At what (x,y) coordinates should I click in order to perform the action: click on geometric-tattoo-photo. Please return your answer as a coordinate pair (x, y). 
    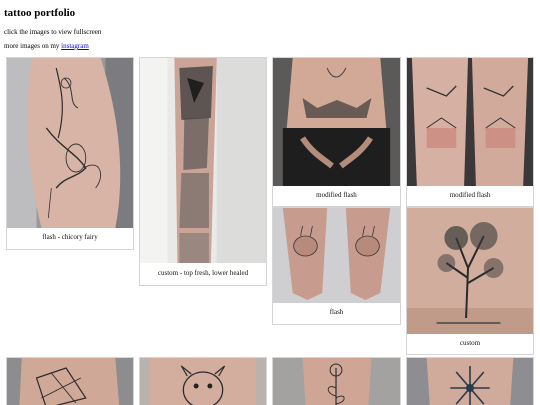
    Looking at the image, I should click on (70, 381).